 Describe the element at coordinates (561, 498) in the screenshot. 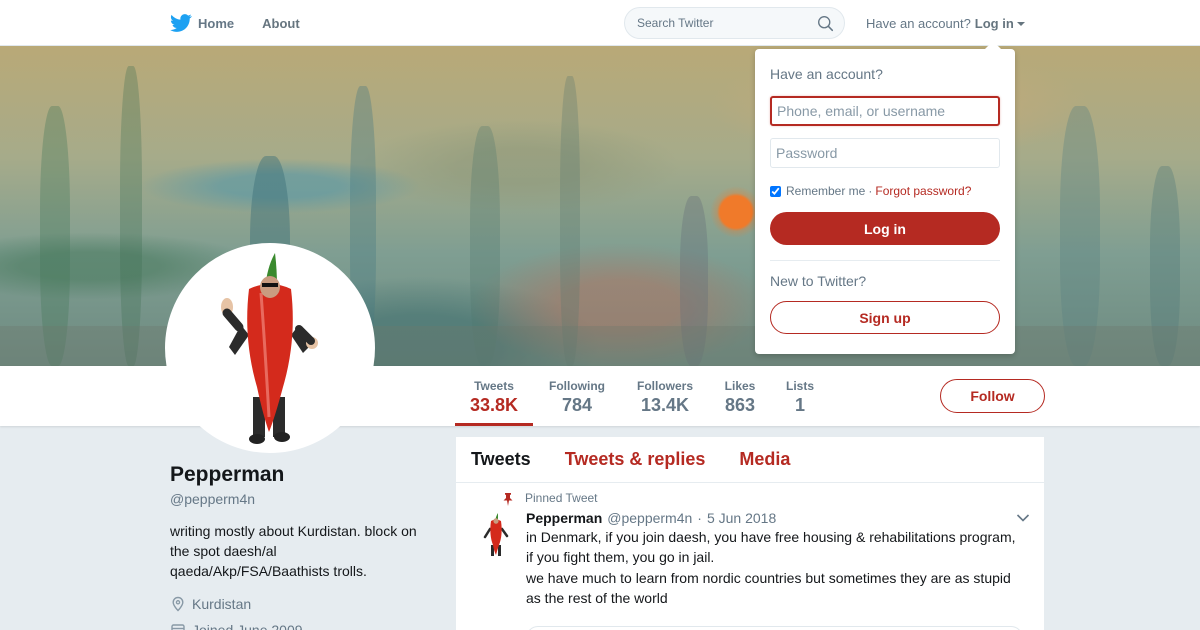

I see `pinned-label: Pinned Tweet` at that location.